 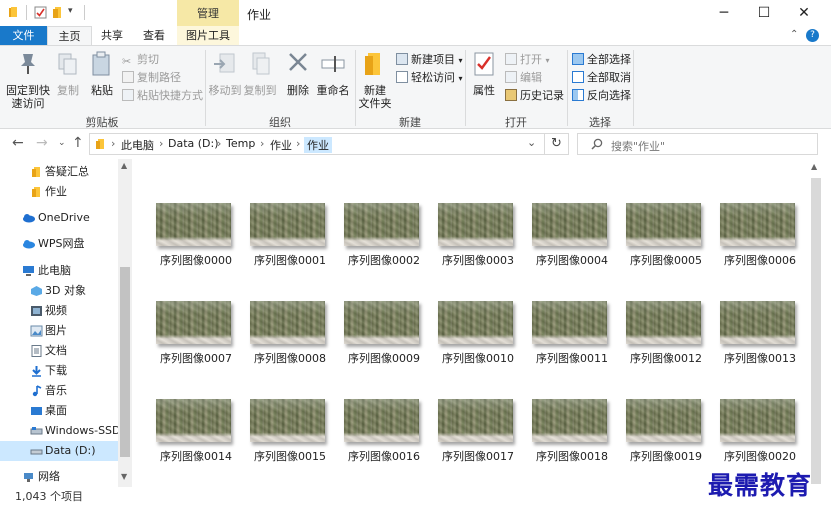 I want to click on move-to-button: 移动到, so click(x=225, y=73).